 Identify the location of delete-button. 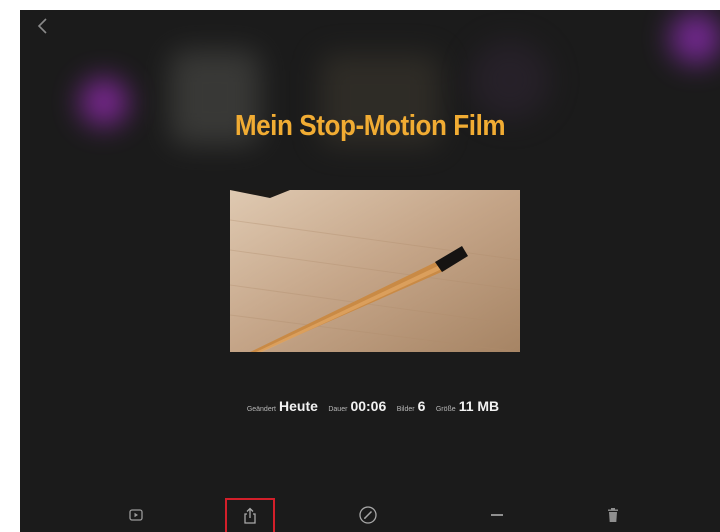
(613, 515).